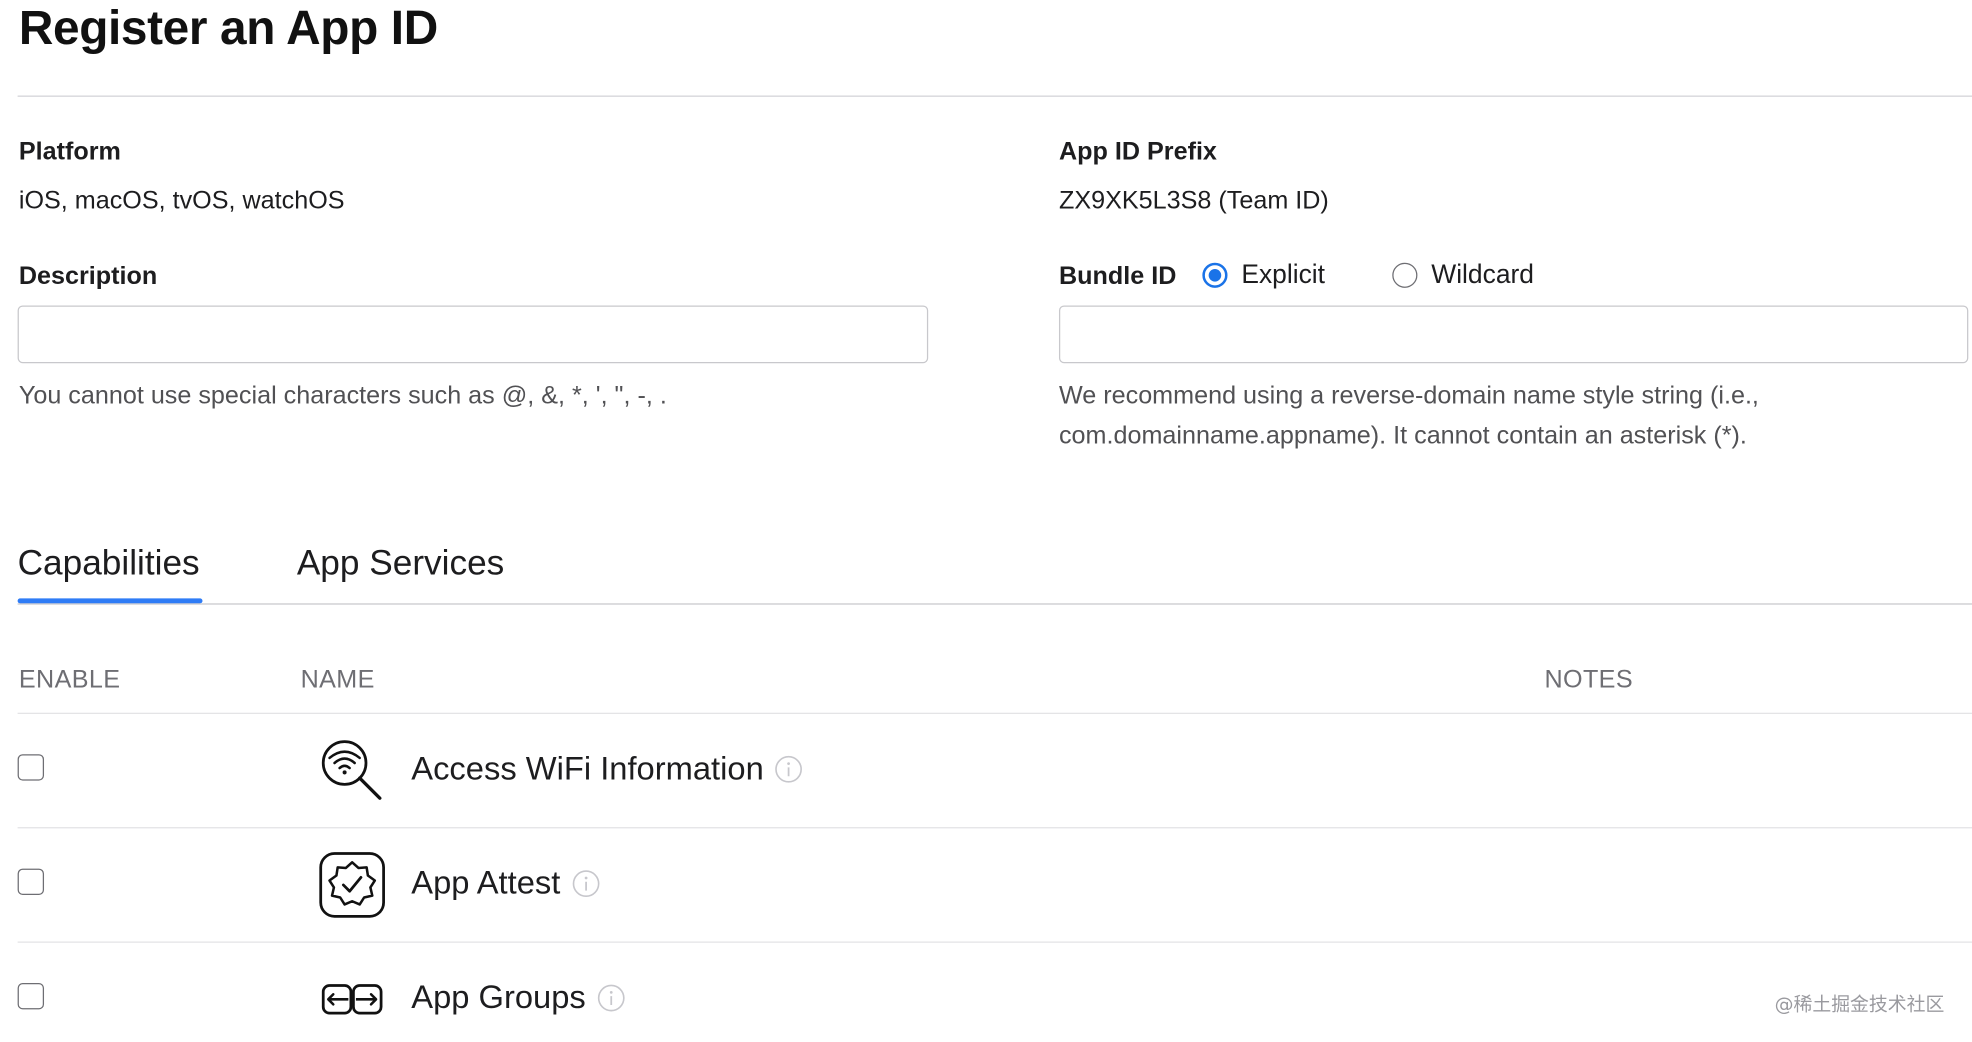  Describe the element at coordinates (994, 604) in the screenshot. I see `tabs-divider` at that location.